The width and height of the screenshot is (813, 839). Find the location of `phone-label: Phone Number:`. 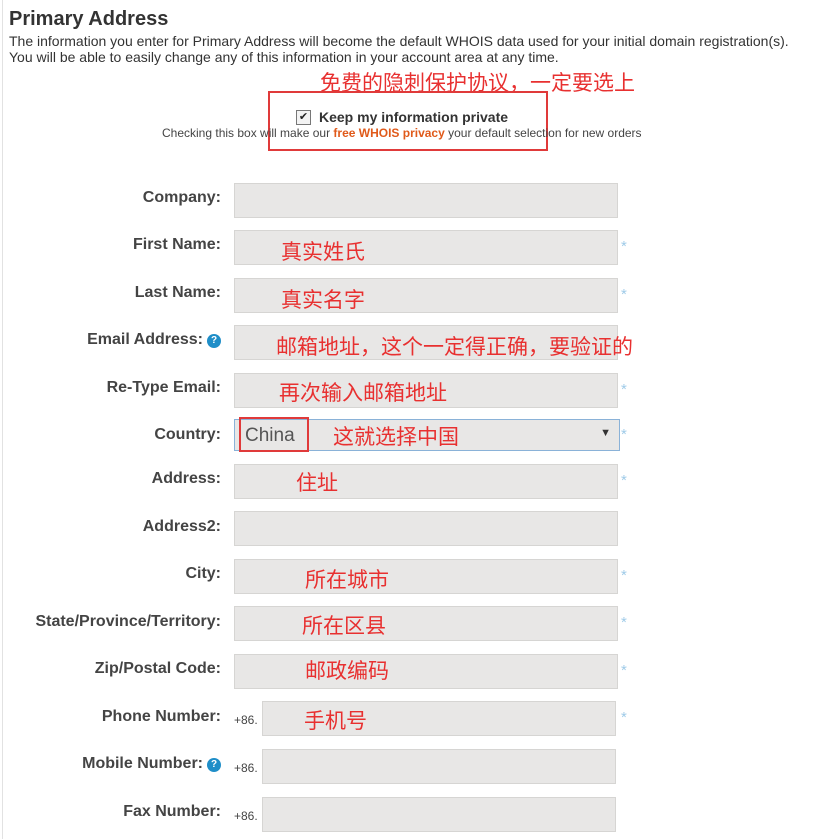

phone-label: Phone Number: is located at coordinates (161, 716).